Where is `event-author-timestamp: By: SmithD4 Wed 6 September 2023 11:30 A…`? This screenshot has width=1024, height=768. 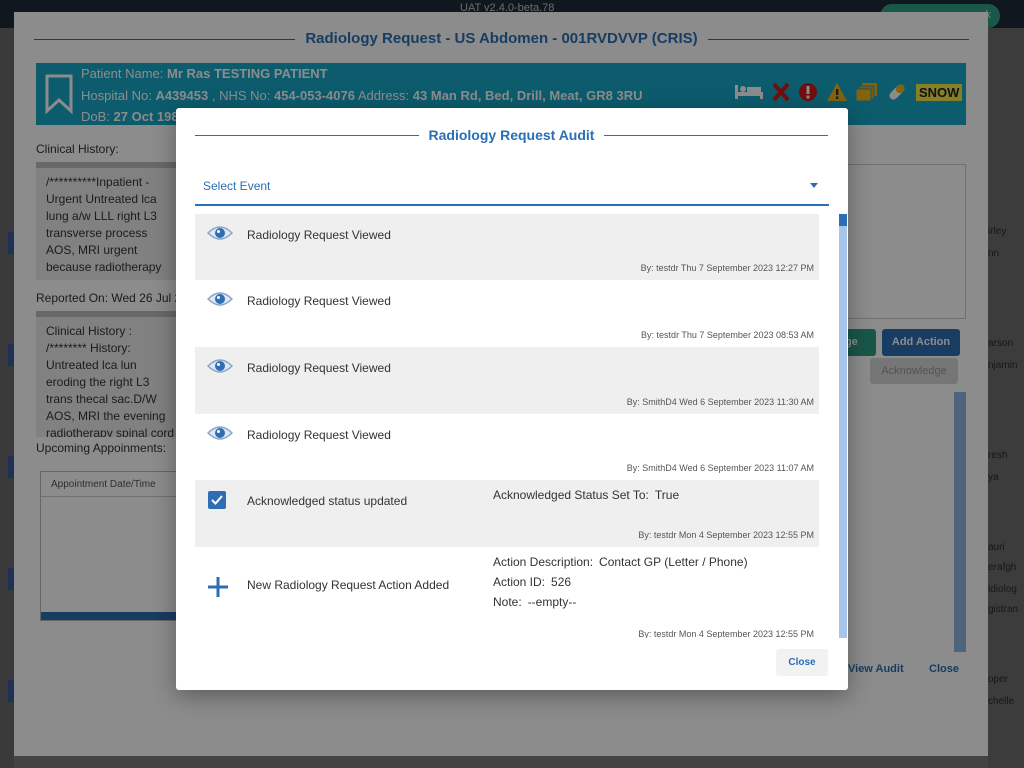 event-author-timestamp: By: SmithD4 Wed 6 September 2023 11:30 A… is located at coordinates (720, 402).